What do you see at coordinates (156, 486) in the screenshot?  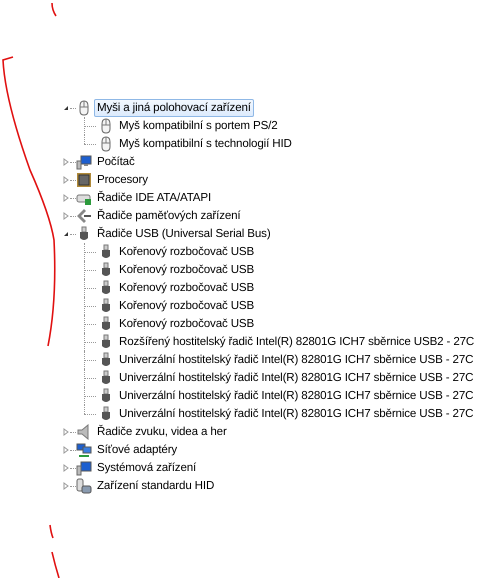 I see `tree-item: Zařízení standardu HID` at bounding box center [156, 486].